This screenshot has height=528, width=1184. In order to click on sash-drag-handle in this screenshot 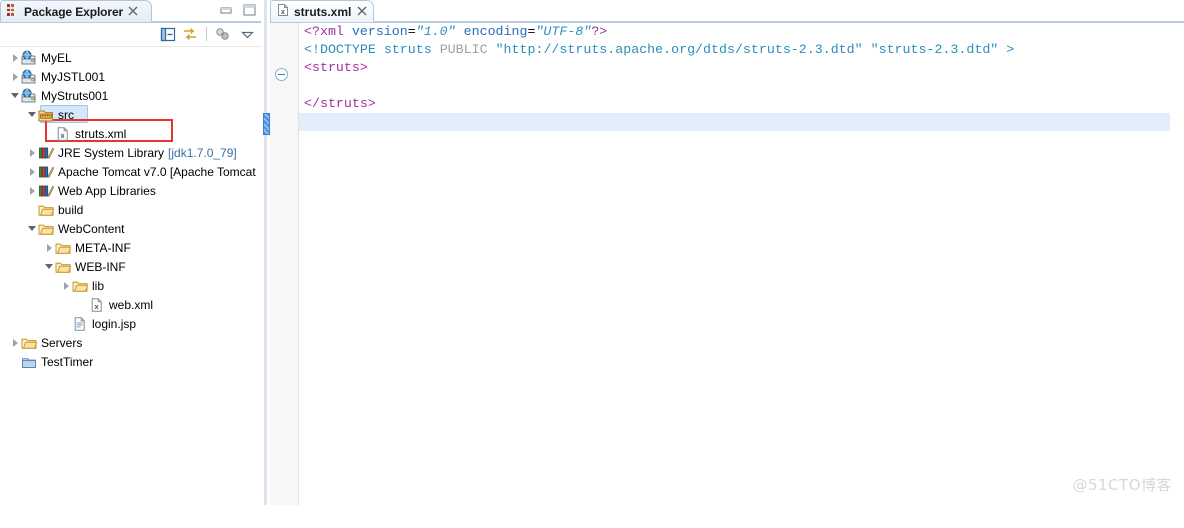, I will do `click(266, 124)`.